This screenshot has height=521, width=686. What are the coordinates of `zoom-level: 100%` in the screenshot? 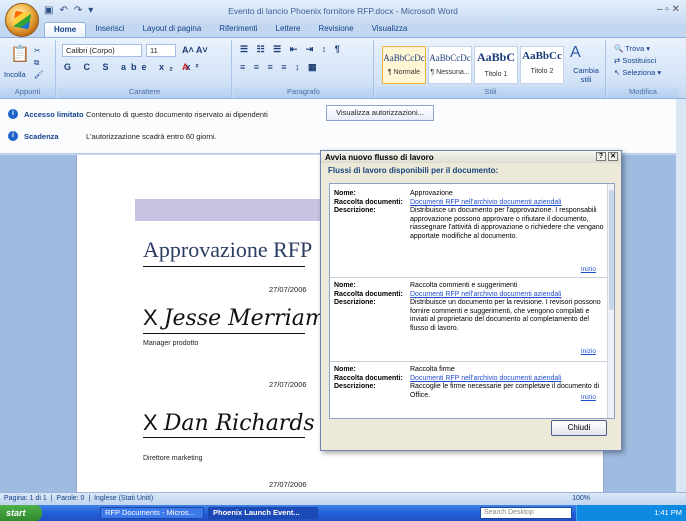 It's located at (581, 499).